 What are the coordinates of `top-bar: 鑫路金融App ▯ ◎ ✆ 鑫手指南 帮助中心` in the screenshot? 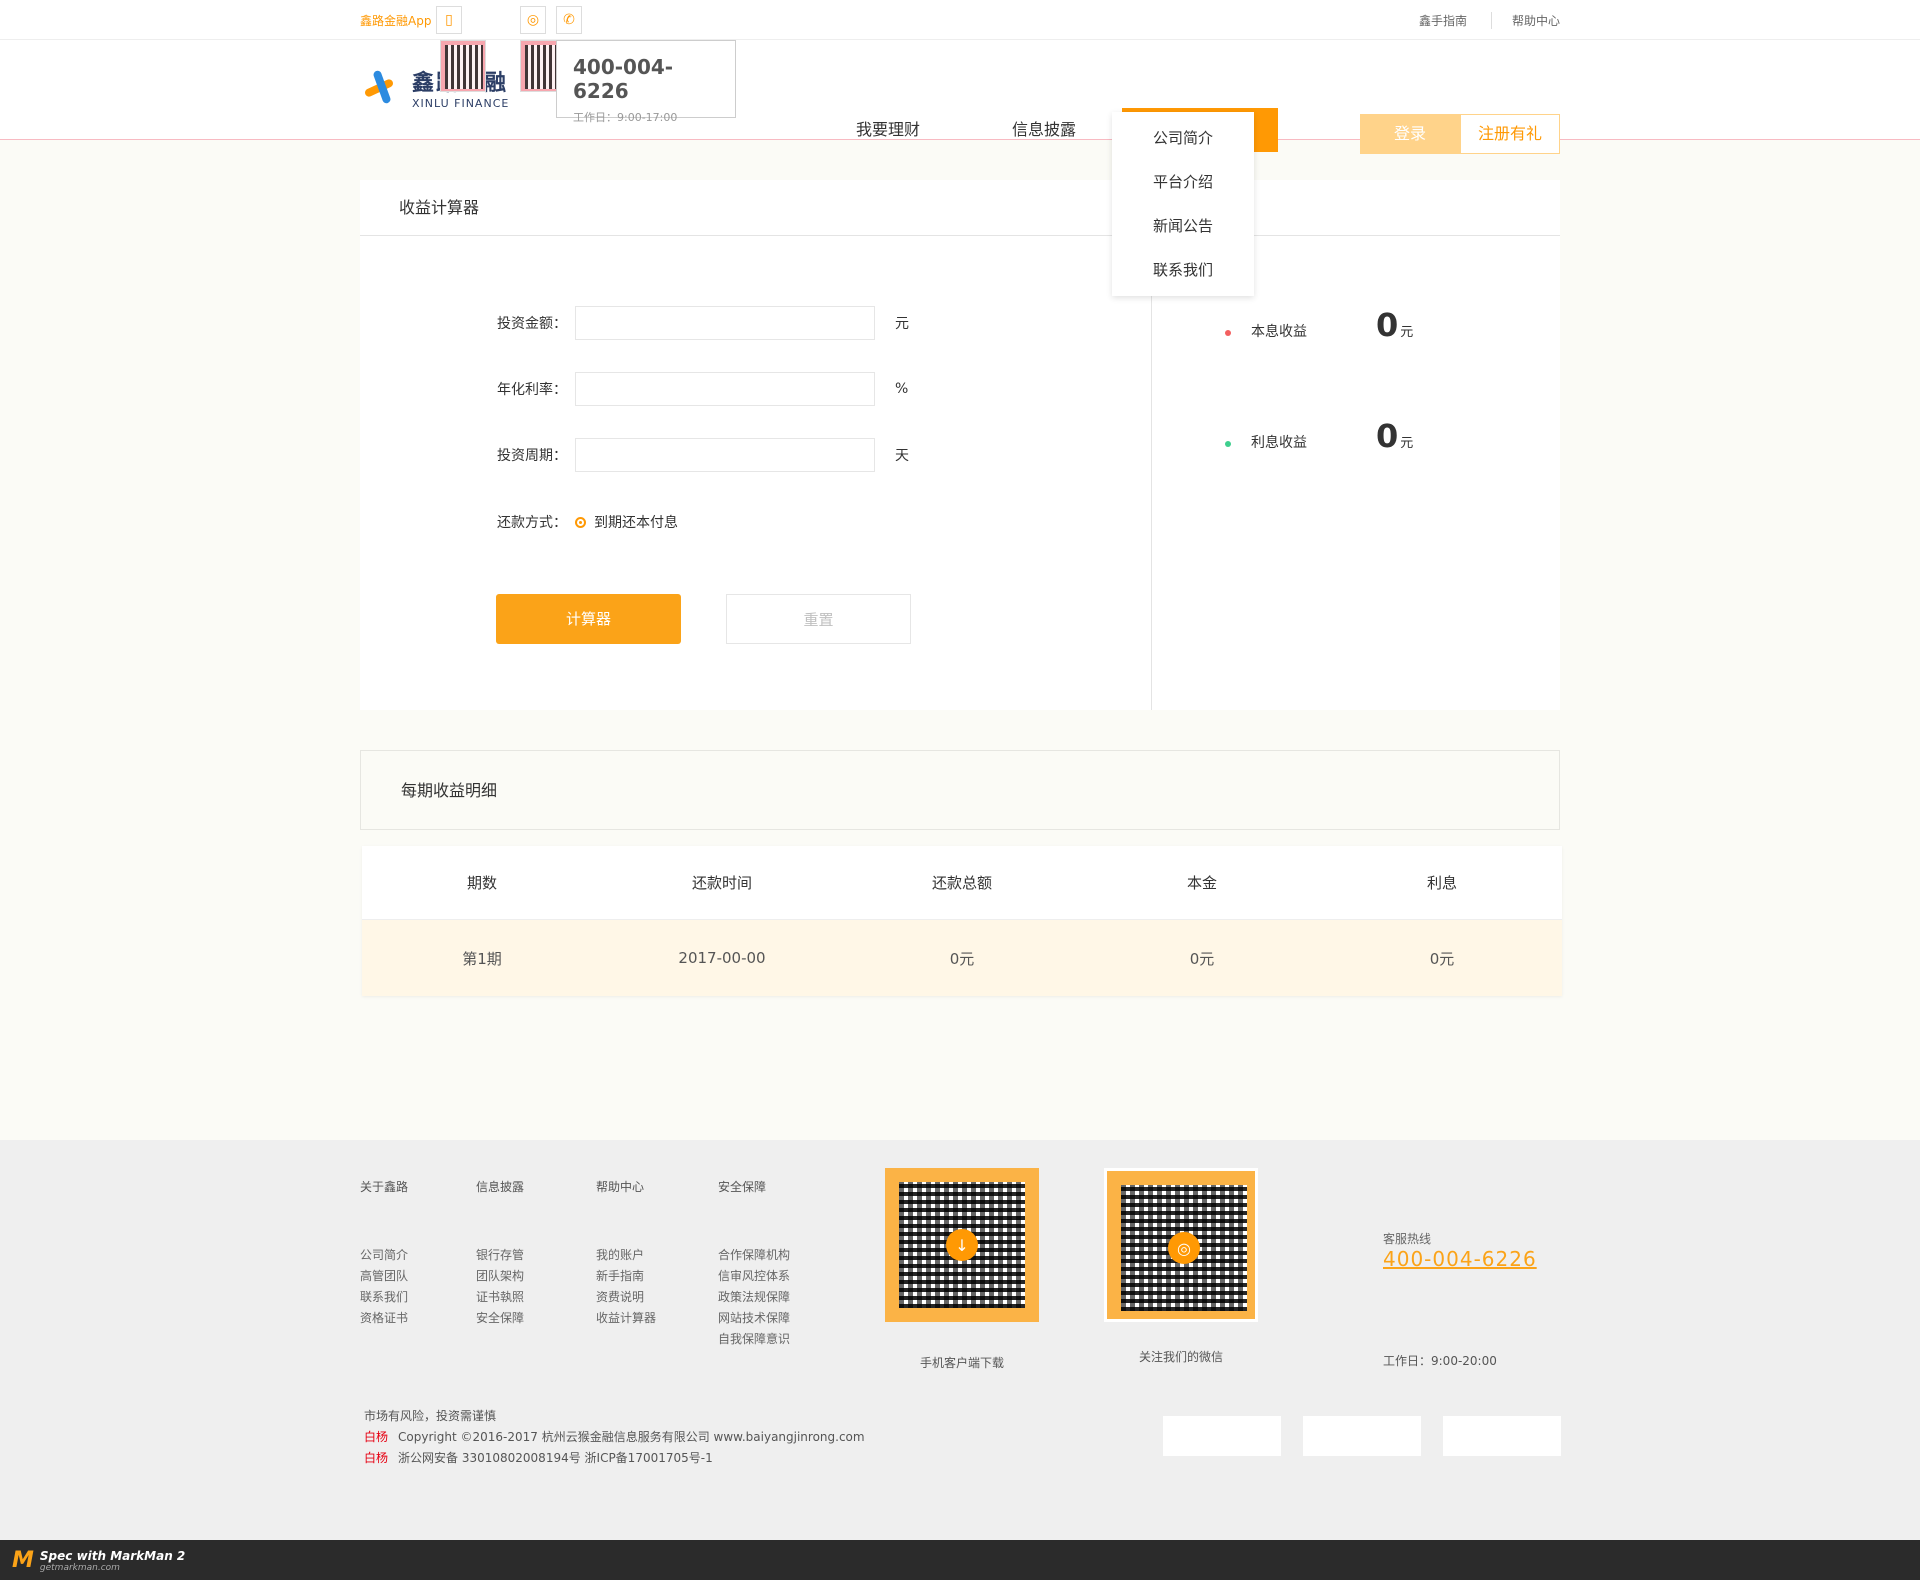 It's located at (960, 20).